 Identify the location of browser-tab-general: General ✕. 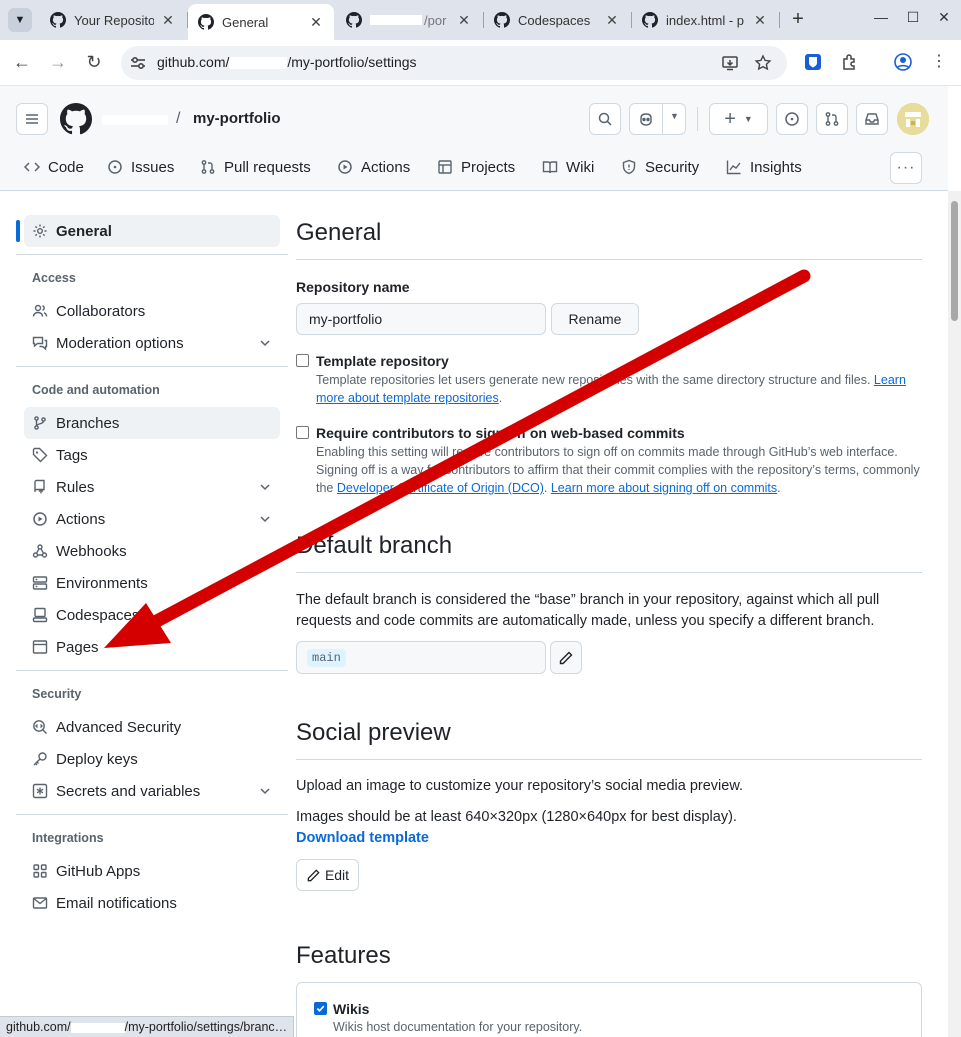
(261, 22).